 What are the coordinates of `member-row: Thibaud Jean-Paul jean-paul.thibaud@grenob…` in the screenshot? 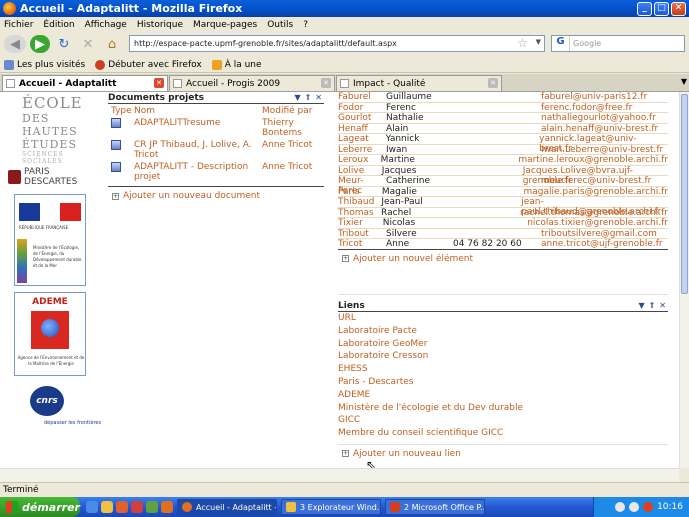 It's located at (503, 207).